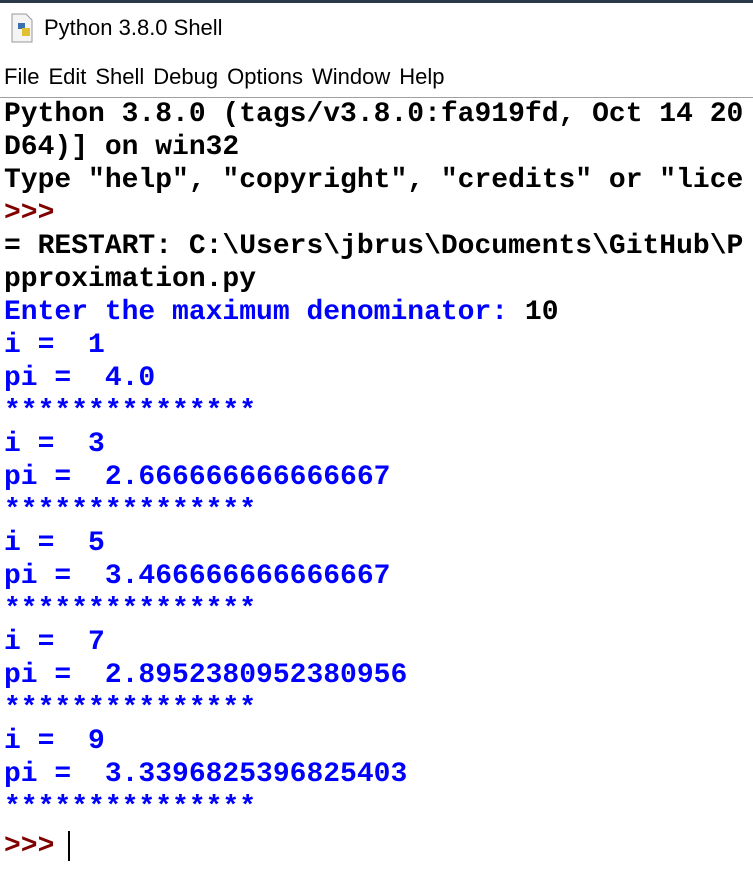  What do you see at coordinates (67, 77) in the screenshot?
I see `menu-edit: Edit` at bounding box center [67, 77].